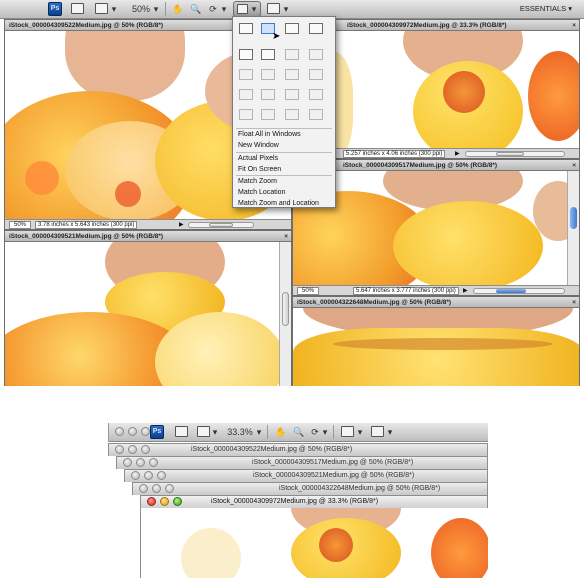 This screenshot has width=584, height=578. Describe the element at coordinates (246, 94) in the screenshot. I see `five-up-icon` at that location.